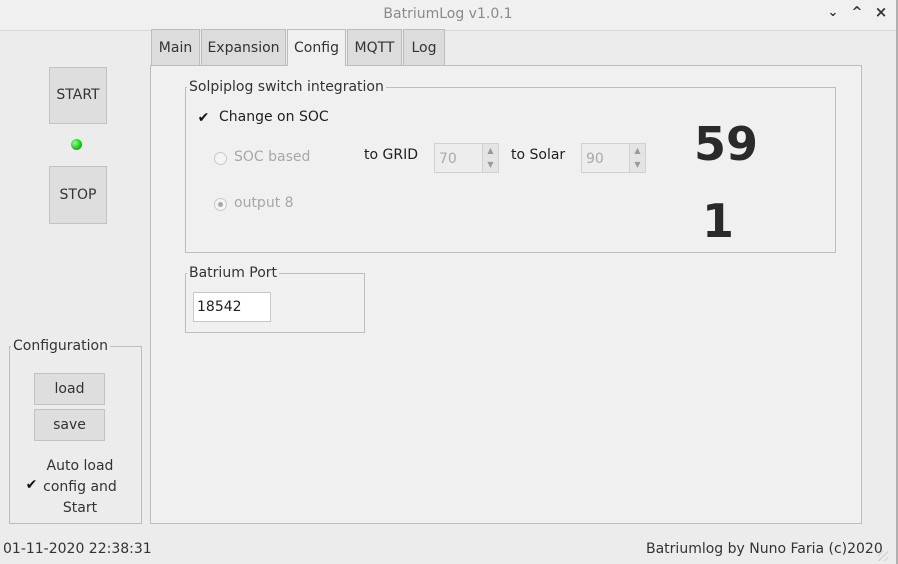  What do you see at coordinates (857, 12) in the screenshot?
I see `maximize-icon: ^` at bounding box center [857, 12].